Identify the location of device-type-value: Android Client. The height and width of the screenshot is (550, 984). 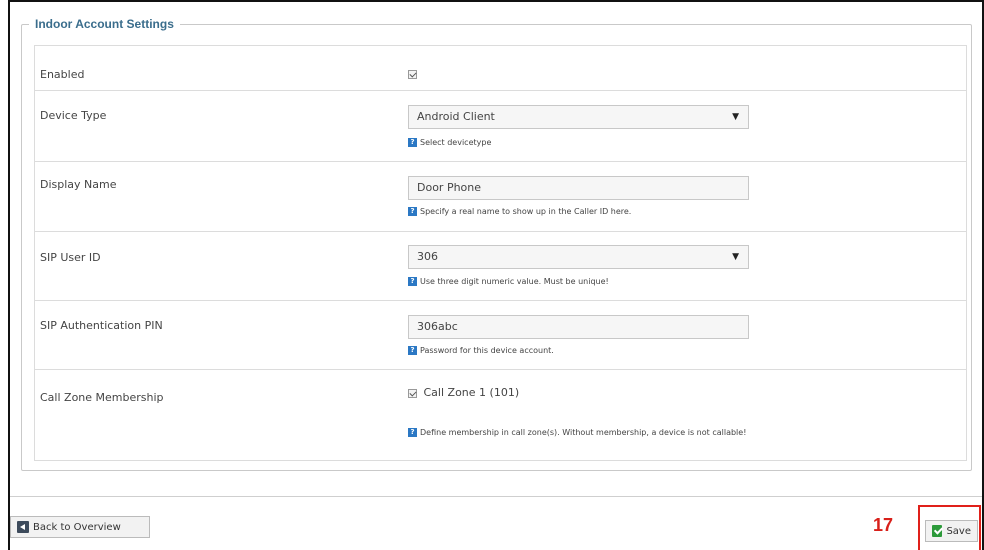
(456, 116).